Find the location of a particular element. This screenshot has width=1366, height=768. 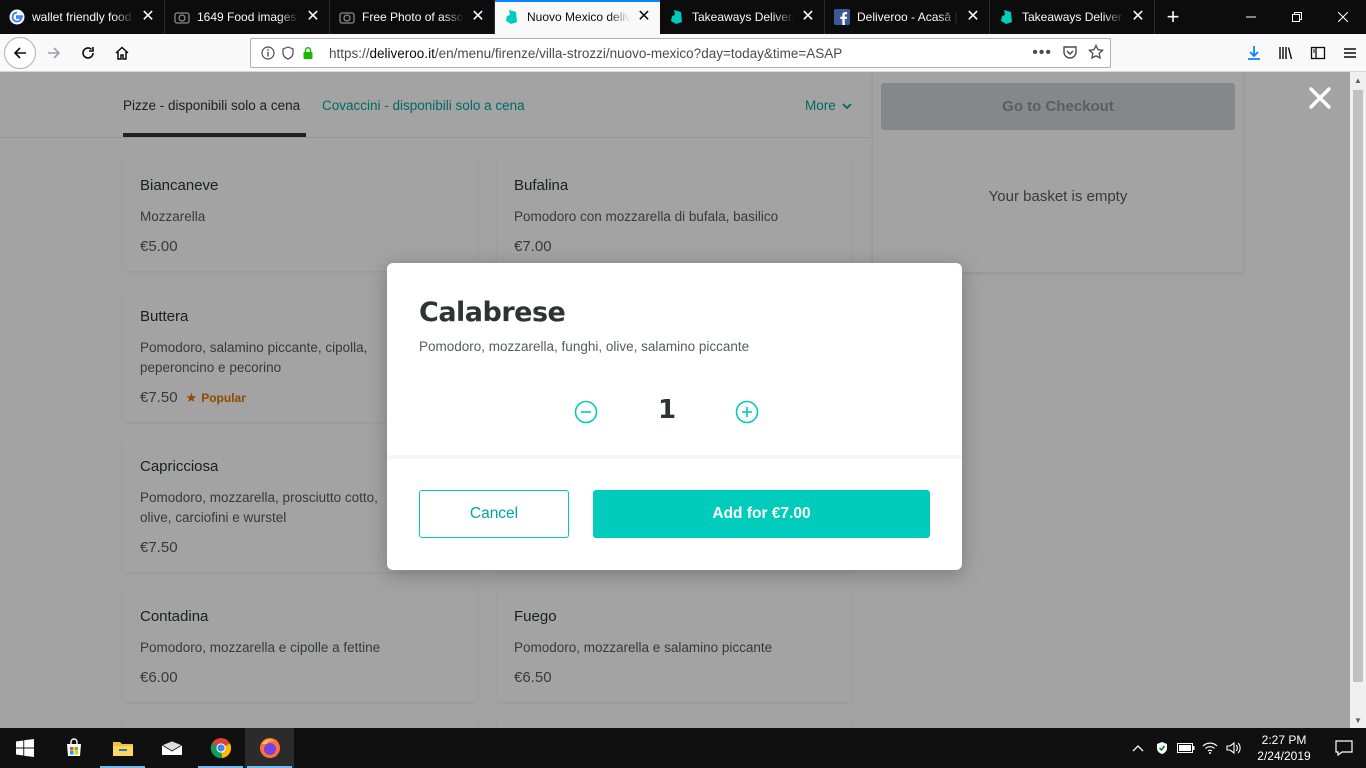

file-explorer-icon is located at coordinates (122, 748).